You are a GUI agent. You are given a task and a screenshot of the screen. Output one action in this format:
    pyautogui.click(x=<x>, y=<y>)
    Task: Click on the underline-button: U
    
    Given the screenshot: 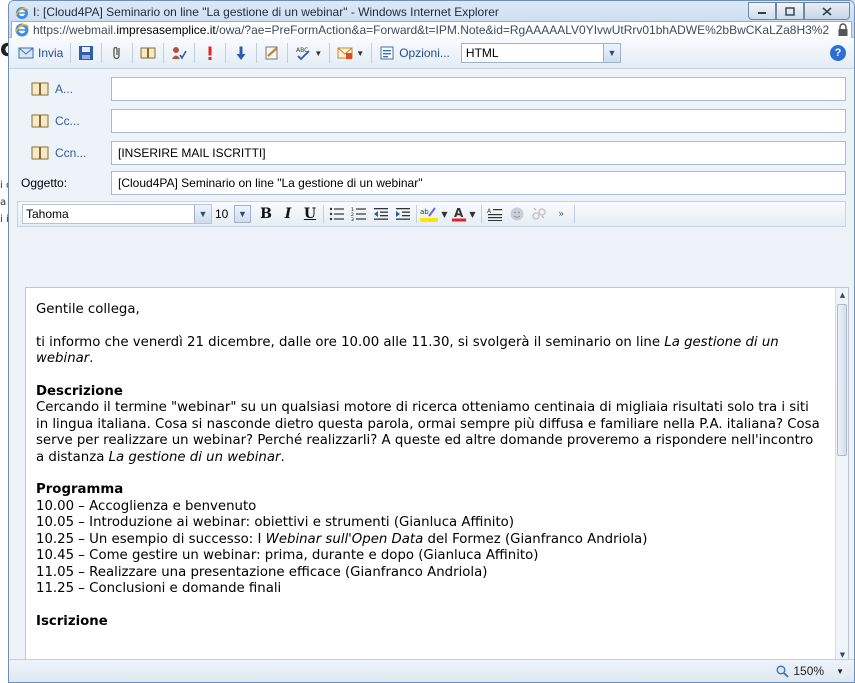 What is the action you would take?
    pyautogui.click(x=310, y=214)
    